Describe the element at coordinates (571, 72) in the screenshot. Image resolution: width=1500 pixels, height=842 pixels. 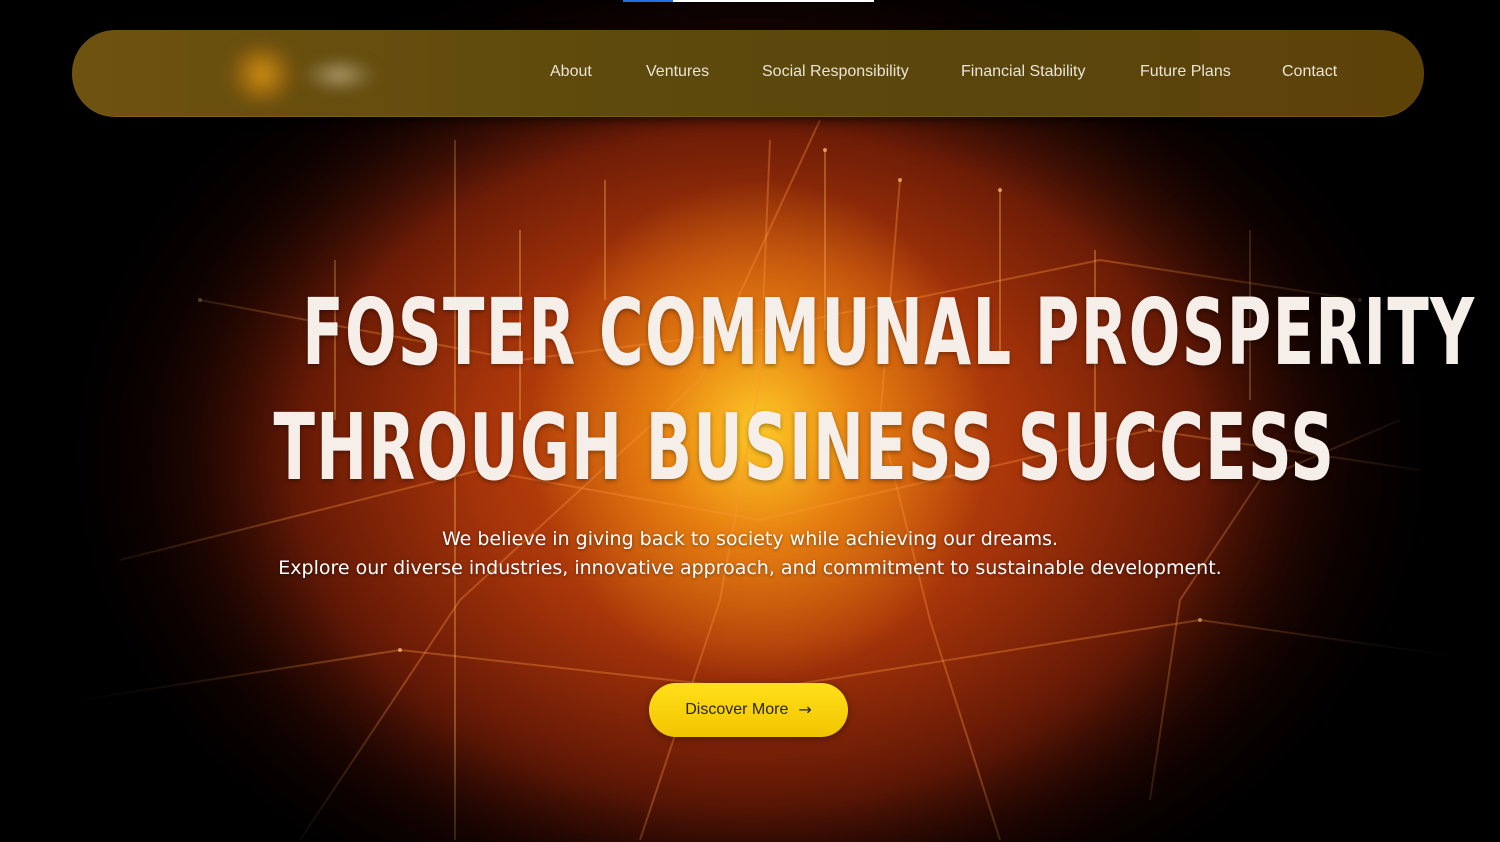
I see `nav-link-about: About` at that location.